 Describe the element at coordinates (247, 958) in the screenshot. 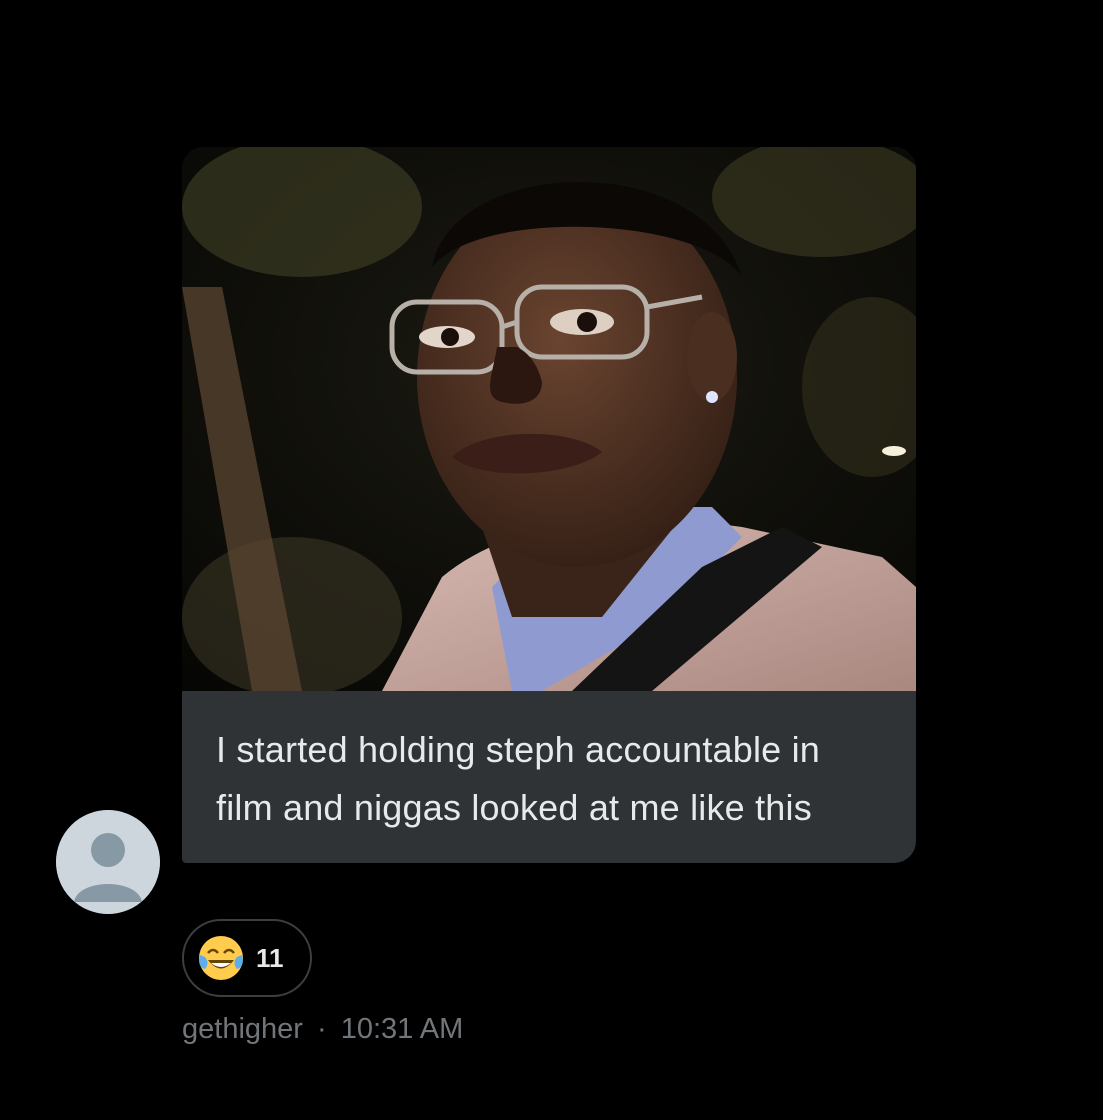

I see `reaction-pill: 11` at that location.